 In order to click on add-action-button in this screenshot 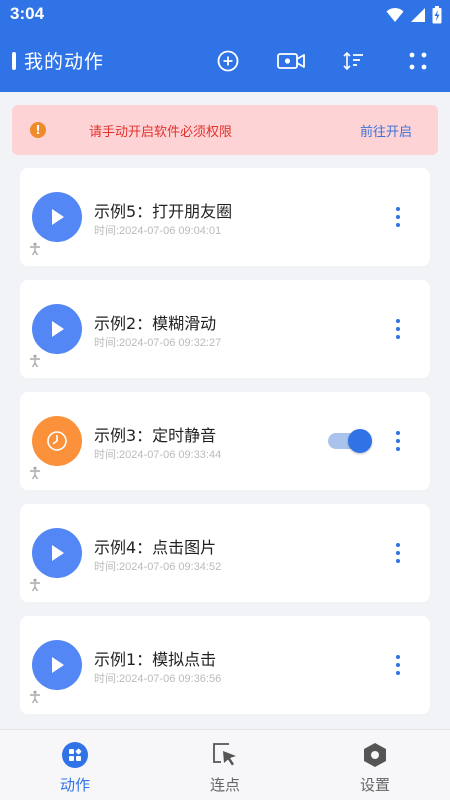, I will do `click(228, 61)`.